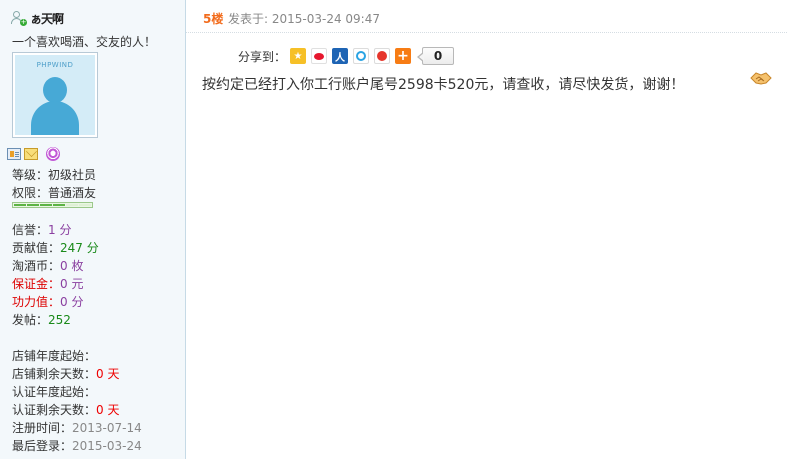 The height and width of the screenshot is (459, 787). I want to click on pengyou-icon, so click(361, 56).